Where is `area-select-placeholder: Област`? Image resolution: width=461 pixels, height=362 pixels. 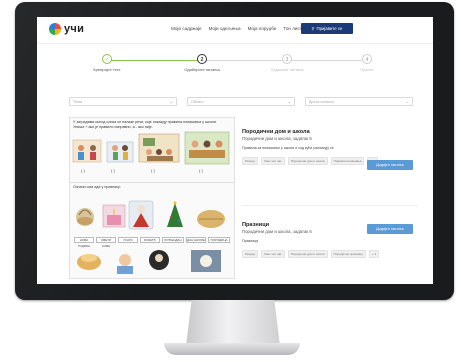 area-select-placeholder: Област is located at coordinates (197, 102).